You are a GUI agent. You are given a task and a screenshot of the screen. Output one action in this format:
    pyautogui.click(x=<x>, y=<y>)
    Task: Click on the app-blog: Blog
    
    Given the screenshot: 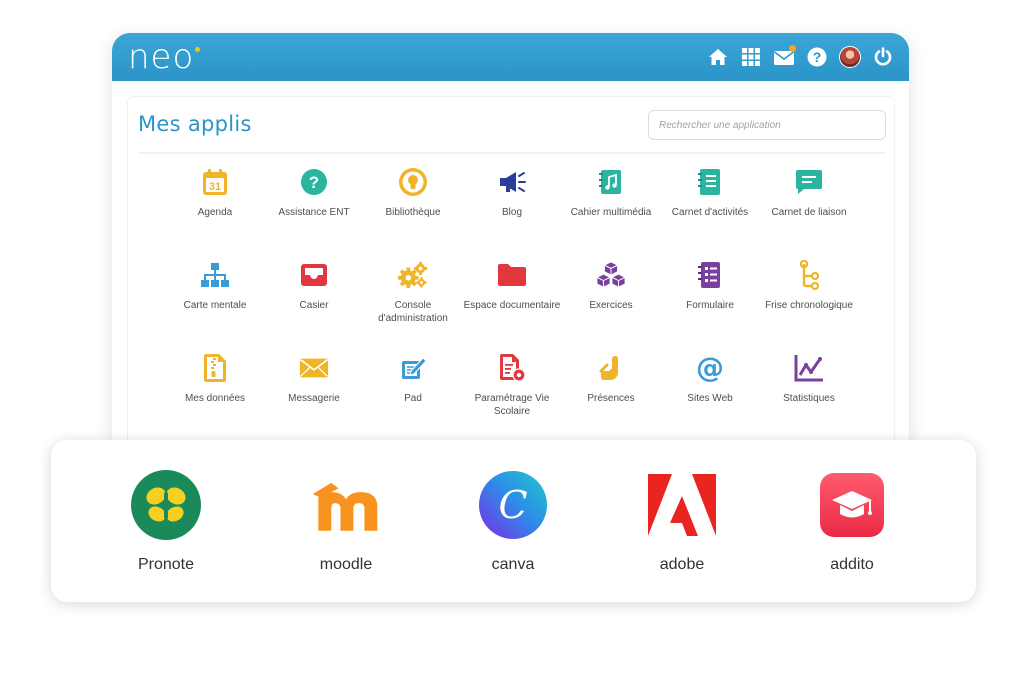 What is the action you would take?
    pyautogui.click(x=512, y=193)
    